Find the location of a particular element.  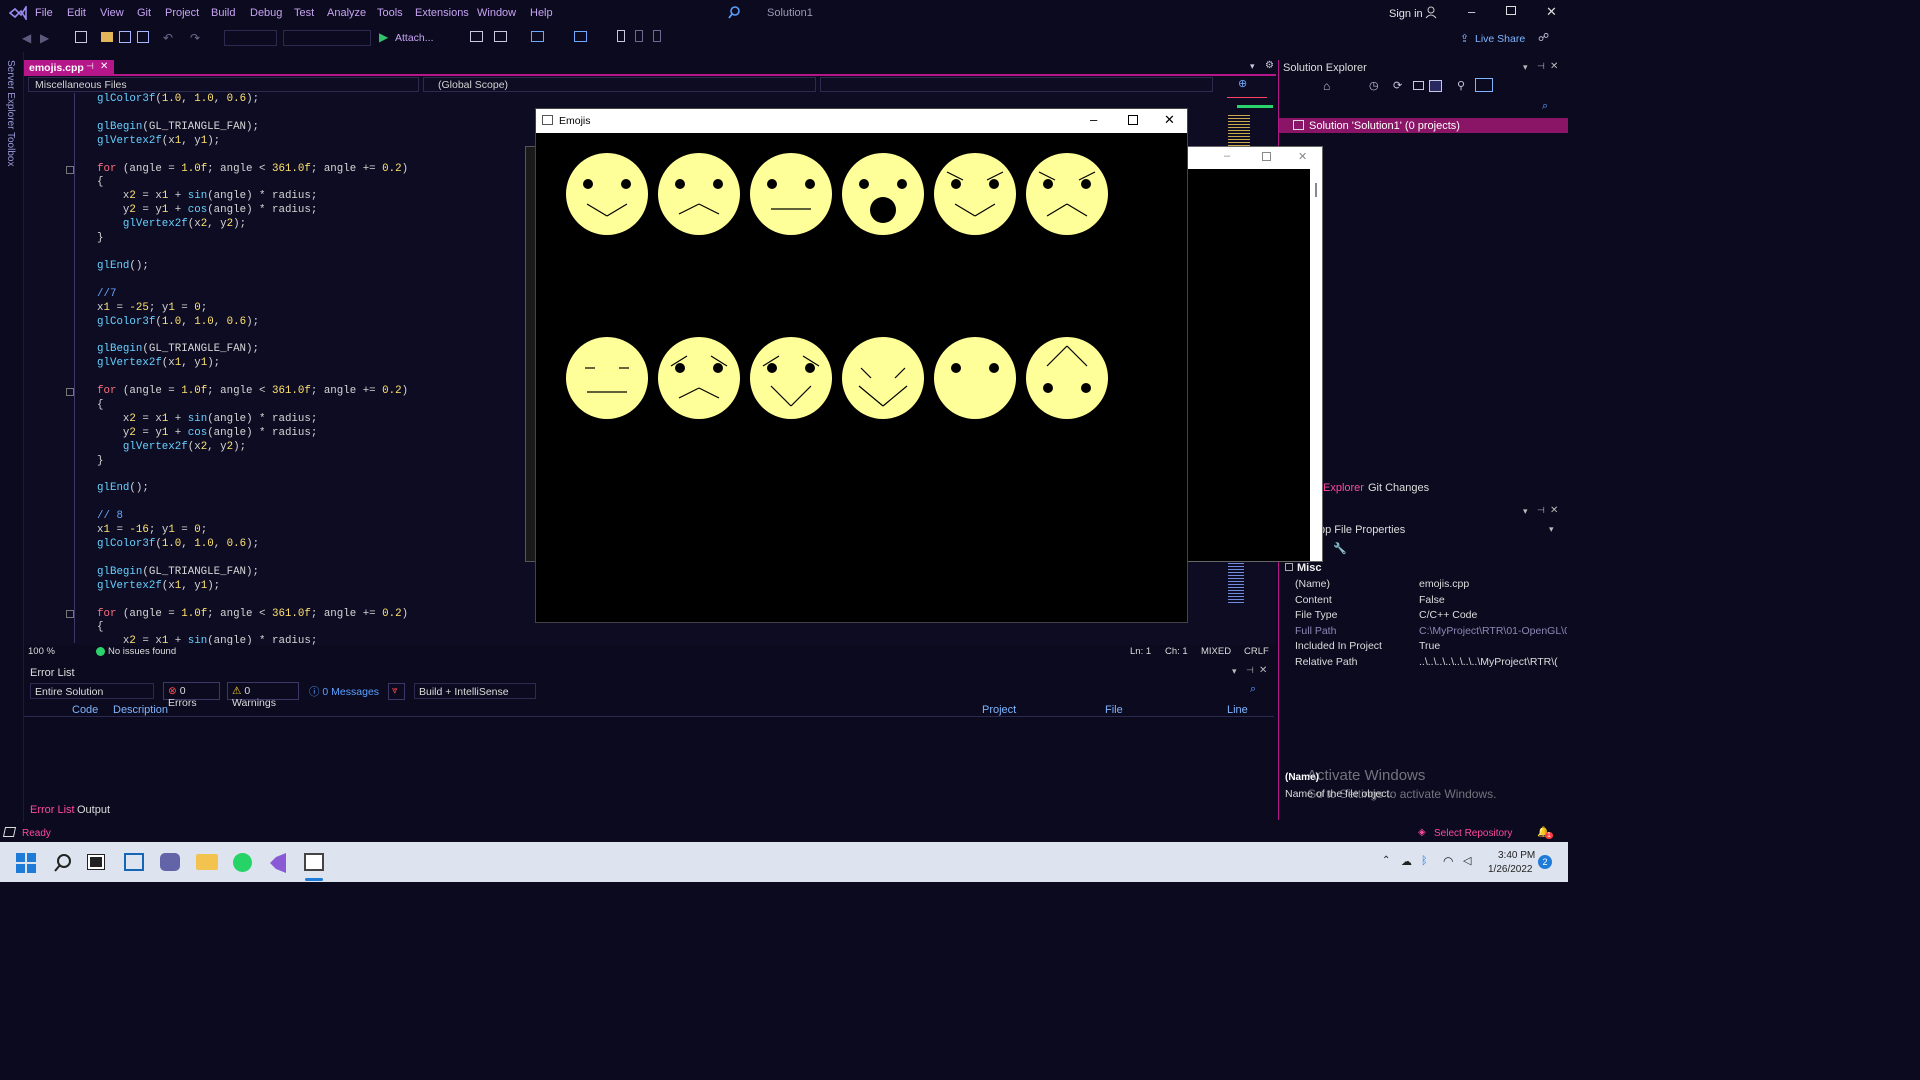

menu-view: View is located at coordinates (112, 13).